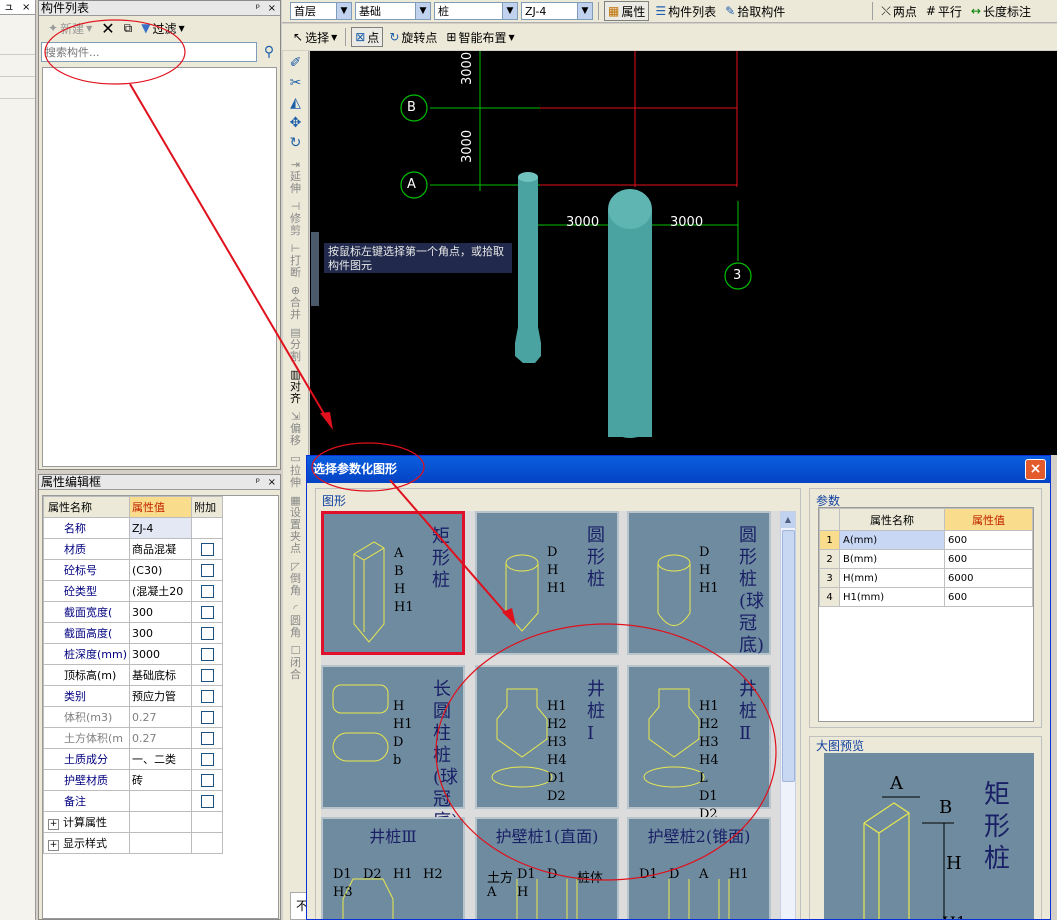 Image resolution: width=1057 pixels, height=920 pixels. What do you see at coordinates (296, 123) in the screenshot?
I see `move-icon: ✥` at bounding box center [296, 123].